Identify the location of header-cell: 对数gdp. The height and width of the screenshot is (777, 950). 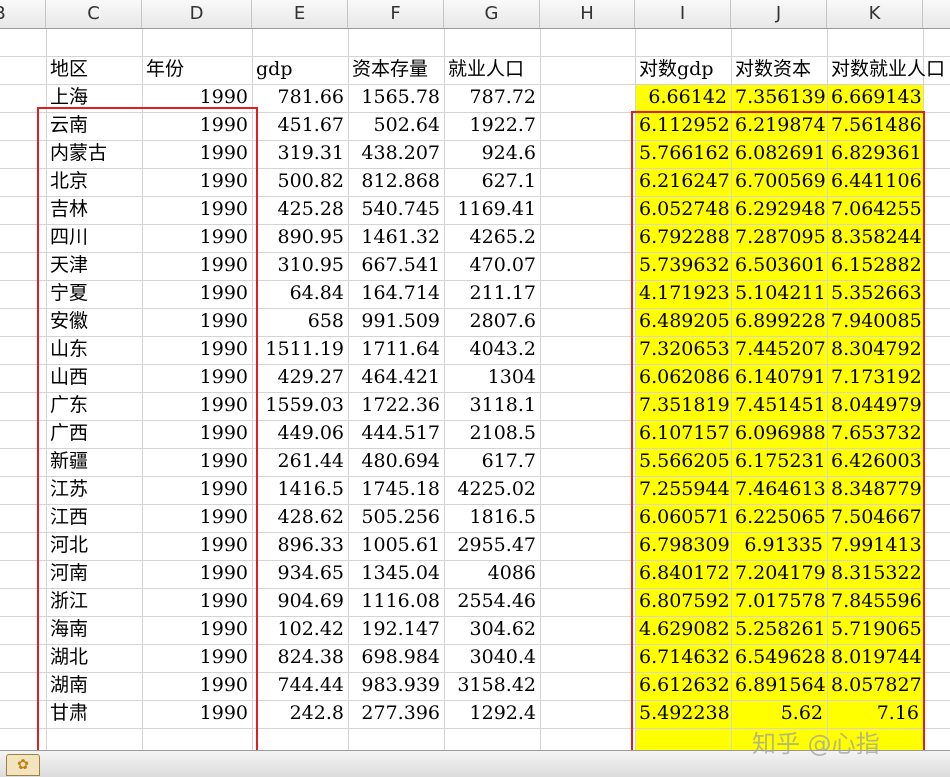
(683, 69).